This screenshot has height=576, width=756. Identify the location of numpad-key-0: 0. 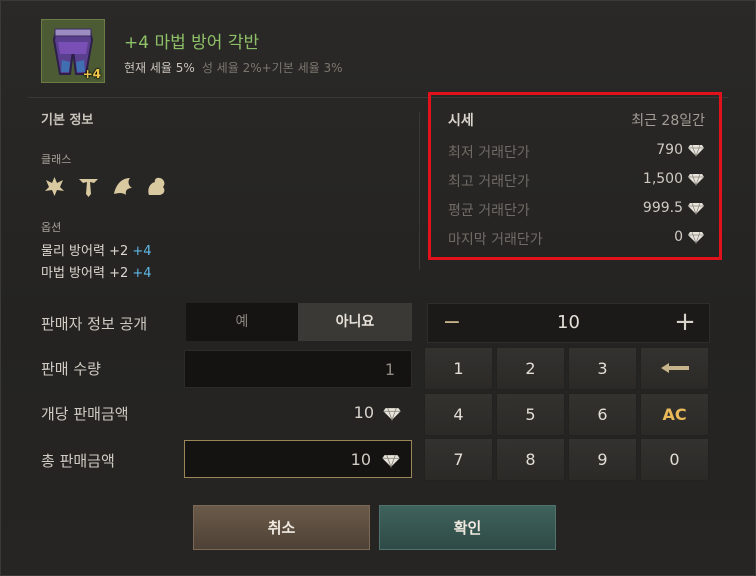
(674, 459).